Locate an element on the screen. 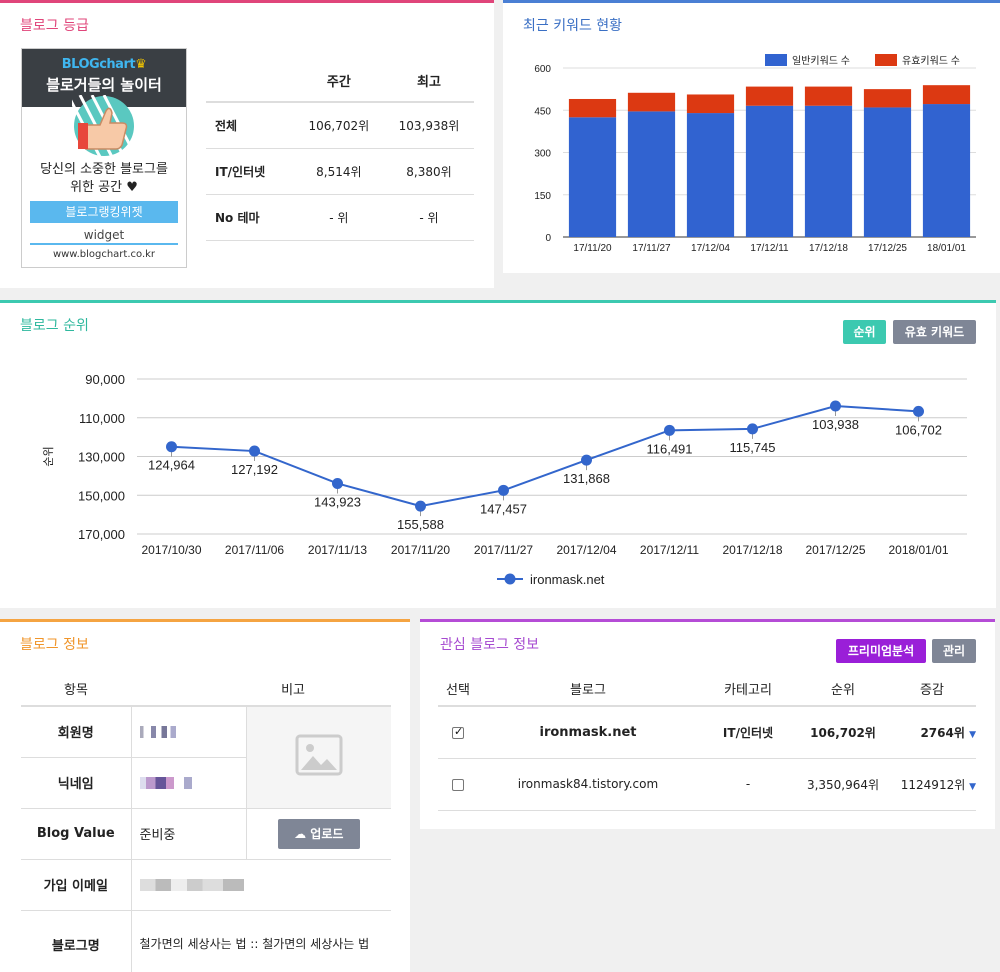  redacted-member-name is located at coordinates (157, 731).